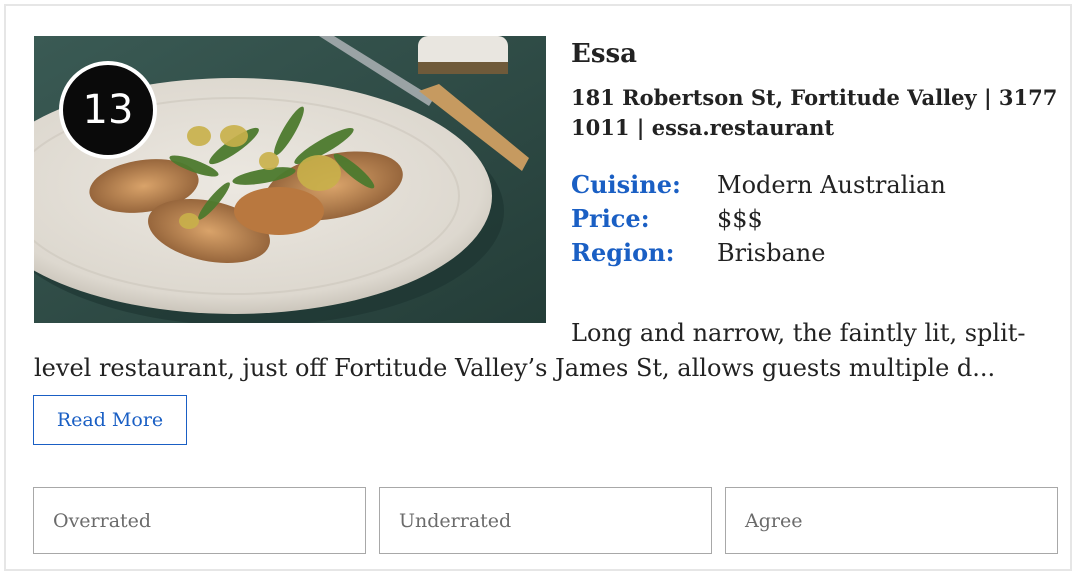 Image resolution: width=1080 pixels, height=577 pixels. I want to click on fact-label: Price:, so click(610, 218).